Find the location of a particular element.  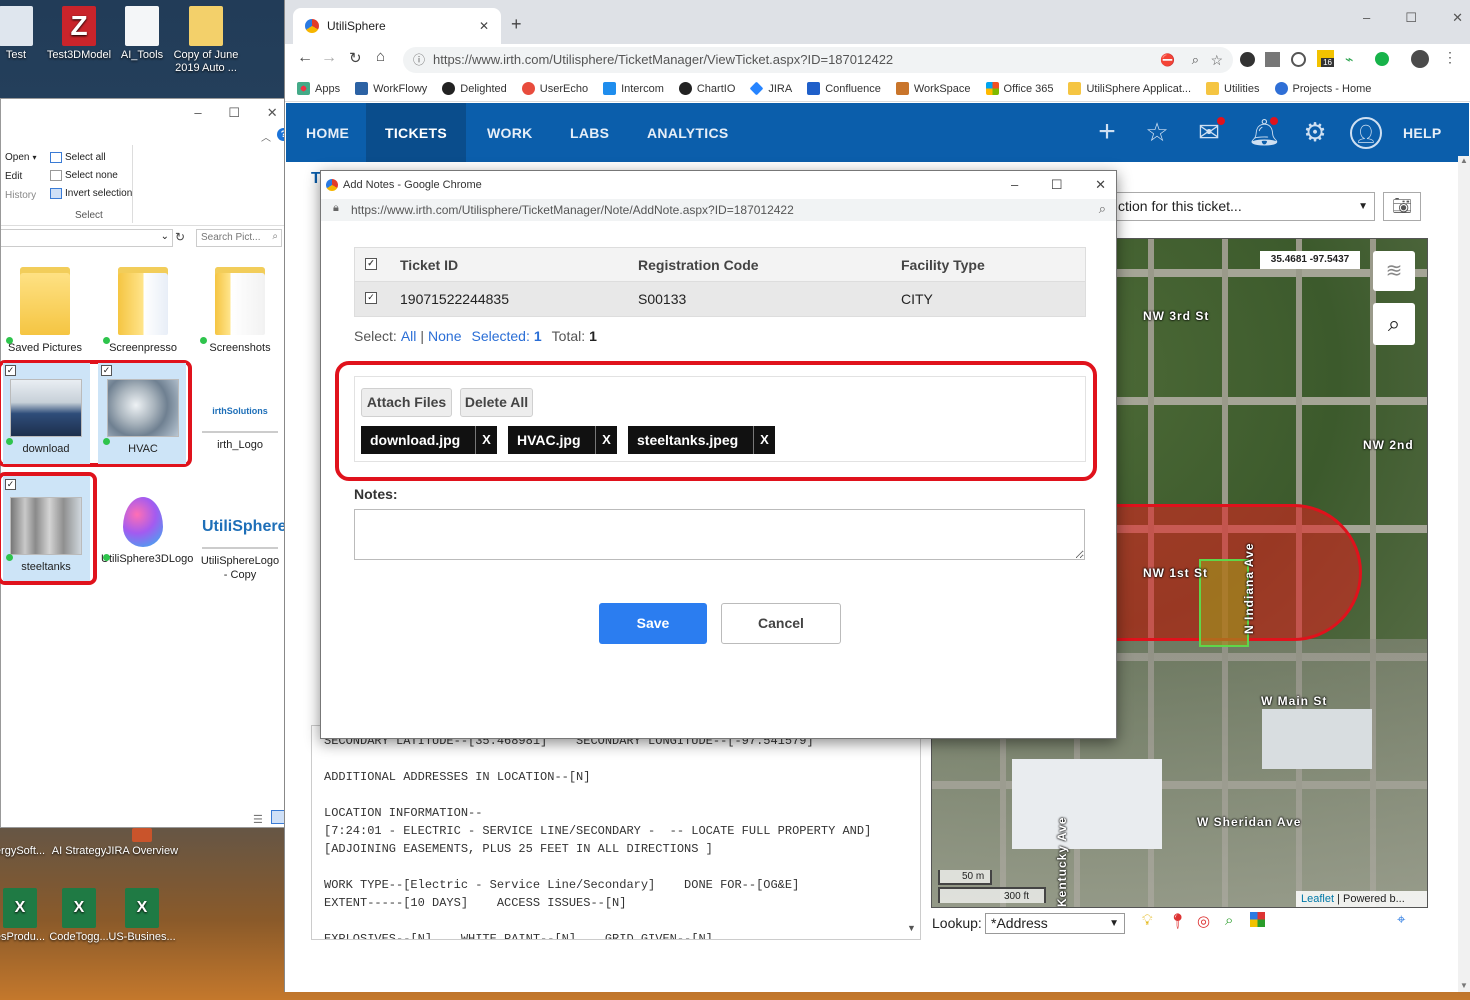

desktop-icon-jira-overview: JIRA Overview is located at coordinates (142, 843).